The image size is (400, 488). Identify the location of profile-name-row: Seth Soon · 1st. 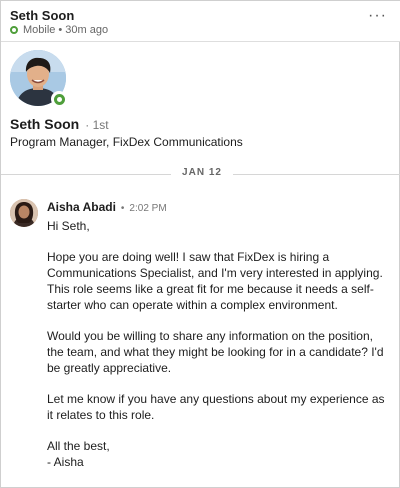
(59, 124).